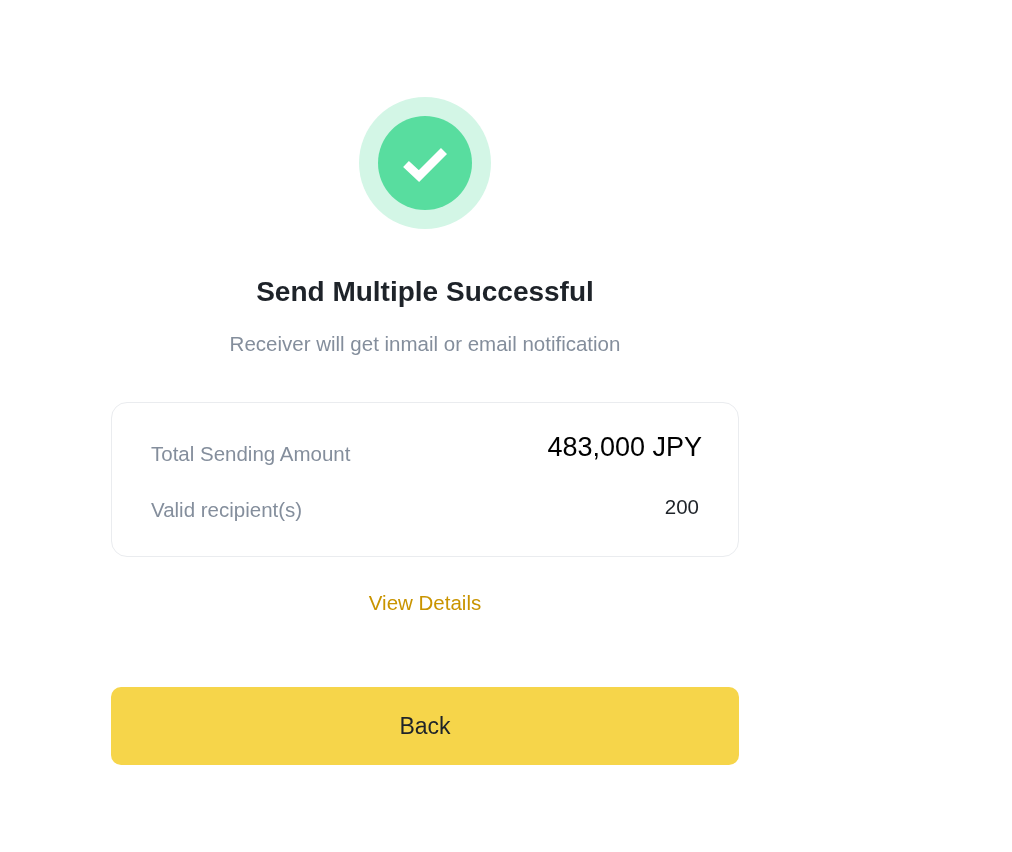  I want to click on summary-label: Total Sending Amount, so click(251, 454).